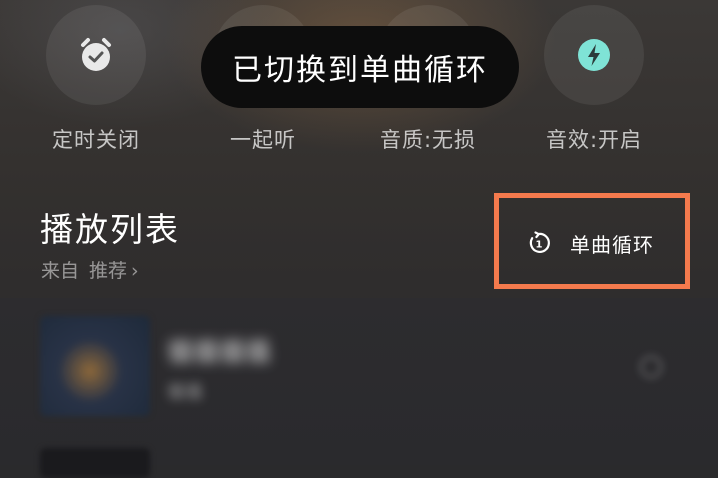  What do you see at coordinates (612, 245) in the screenshot?
I see `play-mode-label: 单曲循环` at bounding box center [612, 245].